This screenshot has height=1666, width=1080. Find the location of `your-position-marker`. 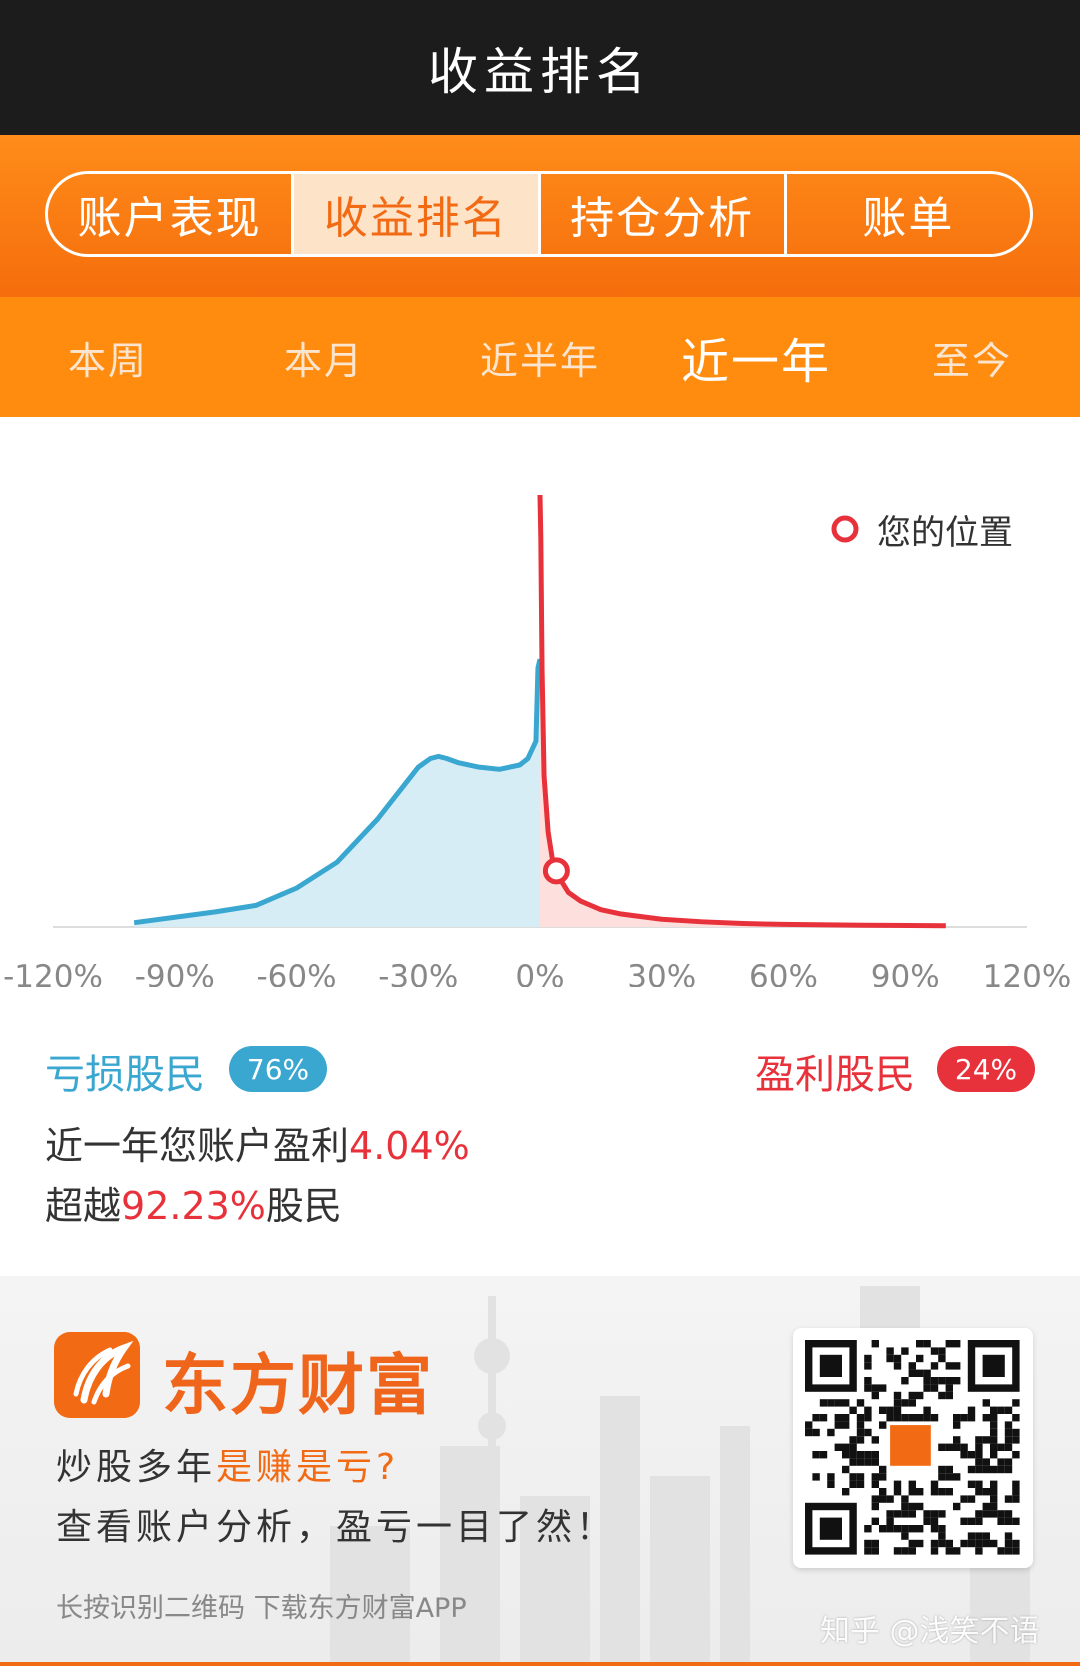

your-position-marker is located at coordinates (556, 871).